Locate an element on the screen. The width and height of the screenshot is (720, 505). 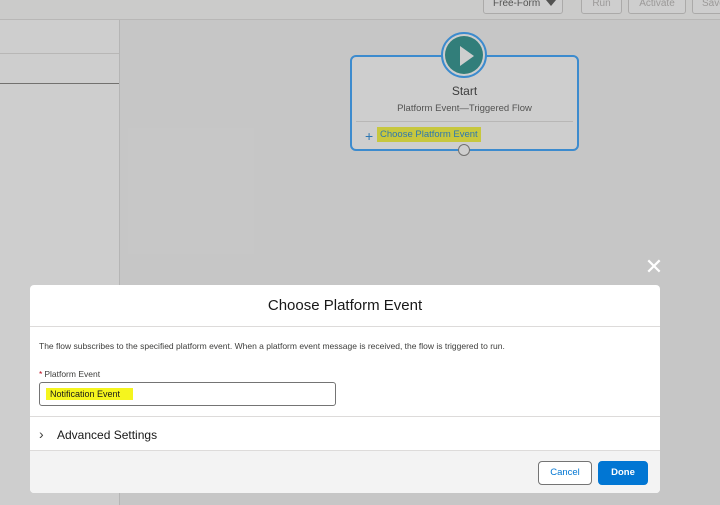
platform-event-label: * Platform Event is located at coordinates (69, 374).